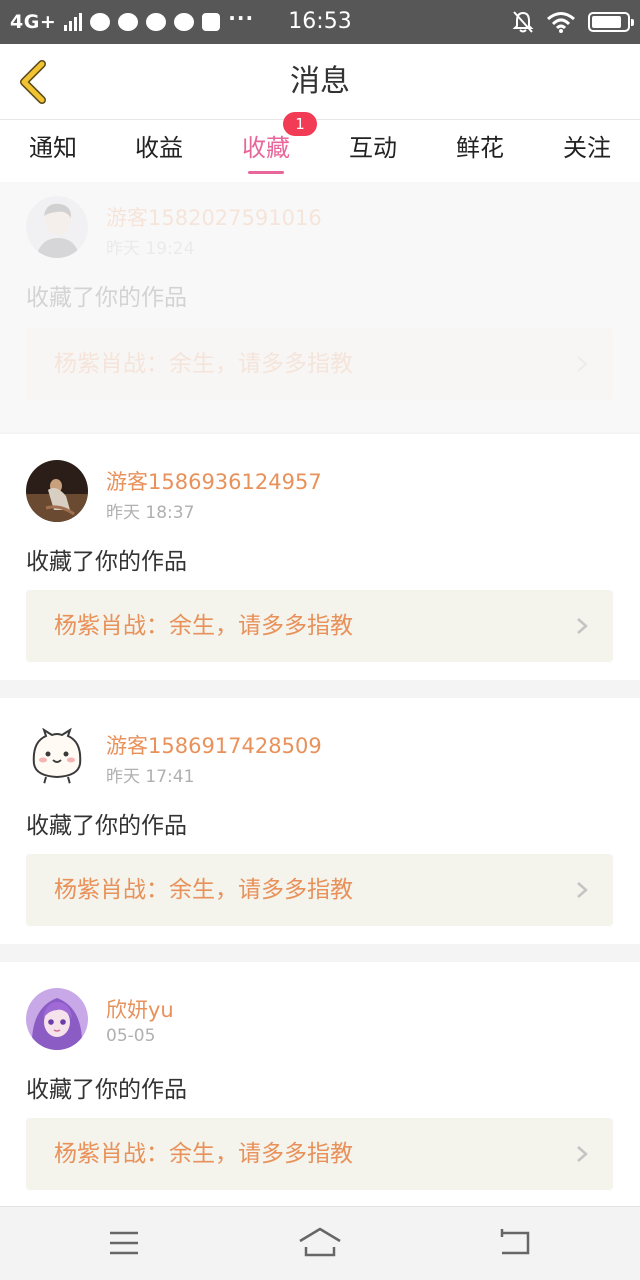  Describe the element at coordinates (124, 1243) in the screenshot. I see `menu-icon` at that location.